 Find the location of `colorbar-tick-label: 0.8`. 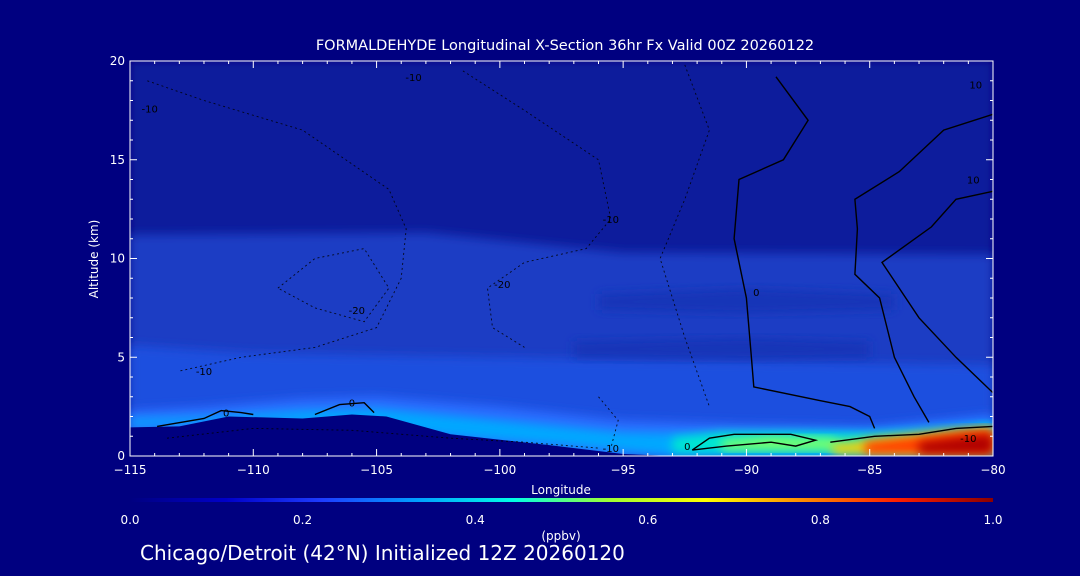

colorbar-tick-label: 0.8 is located at coordinates (820, 520).